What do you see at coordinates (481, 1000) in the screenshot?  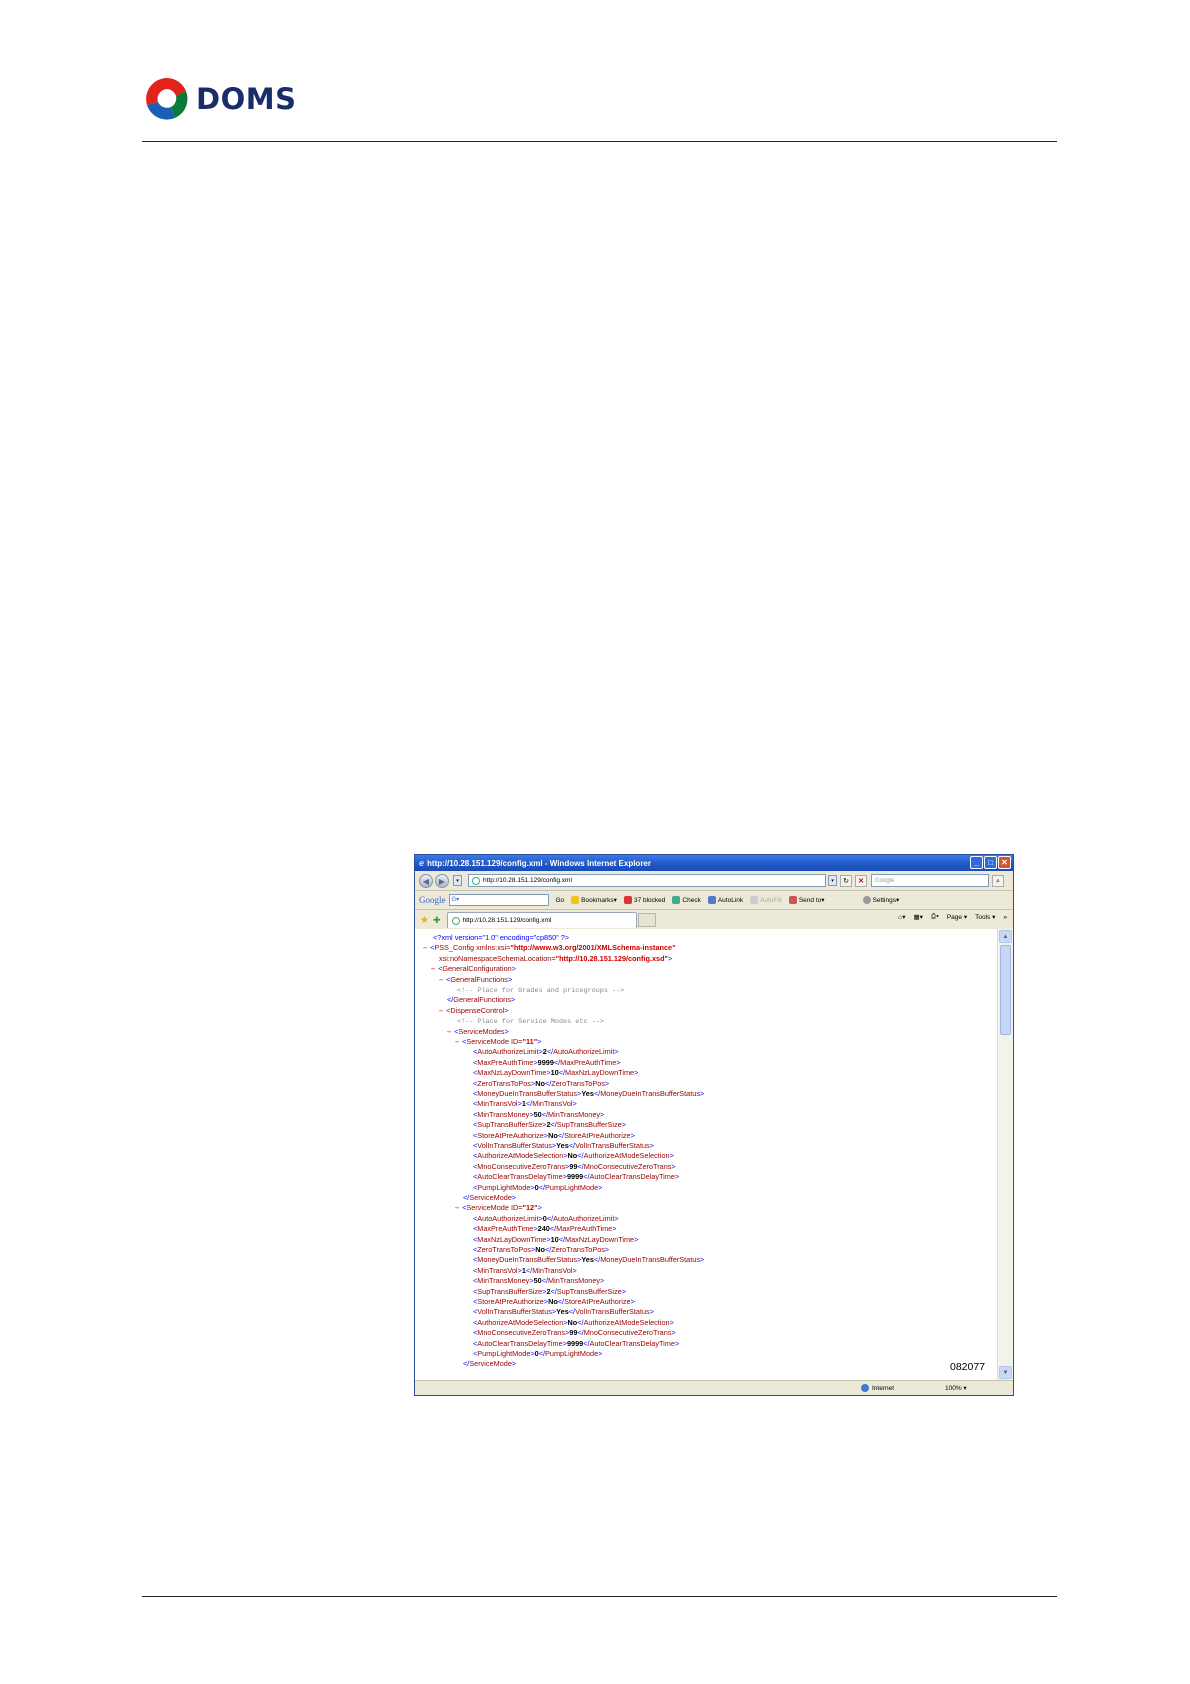 I see `general-functions-close: </GeneralFunctions>` at bounding box center [481, 1000].